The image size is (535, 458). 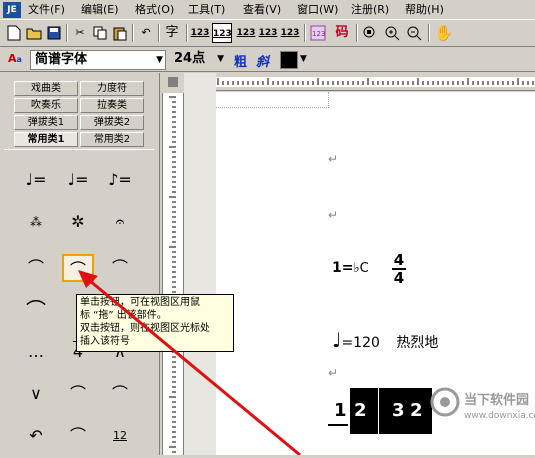 What do you see at coordinates (36, 222) in the screenshot?
I see `pedal-symbol: ⁂` at bounding box center [36, 222].